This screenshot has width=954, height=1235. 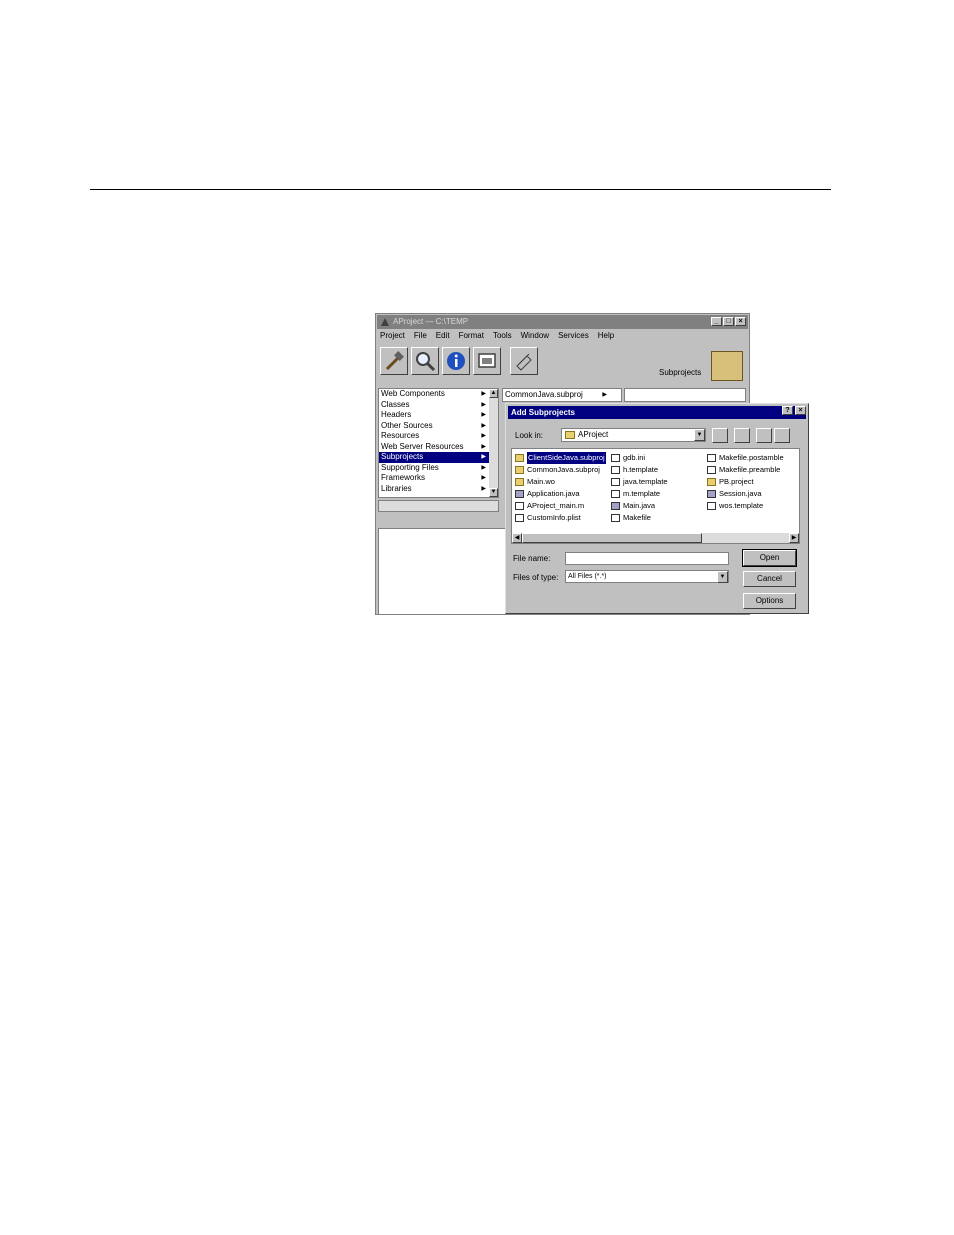 I want to click on file-item: Session.java, so click(x=745, y=494).